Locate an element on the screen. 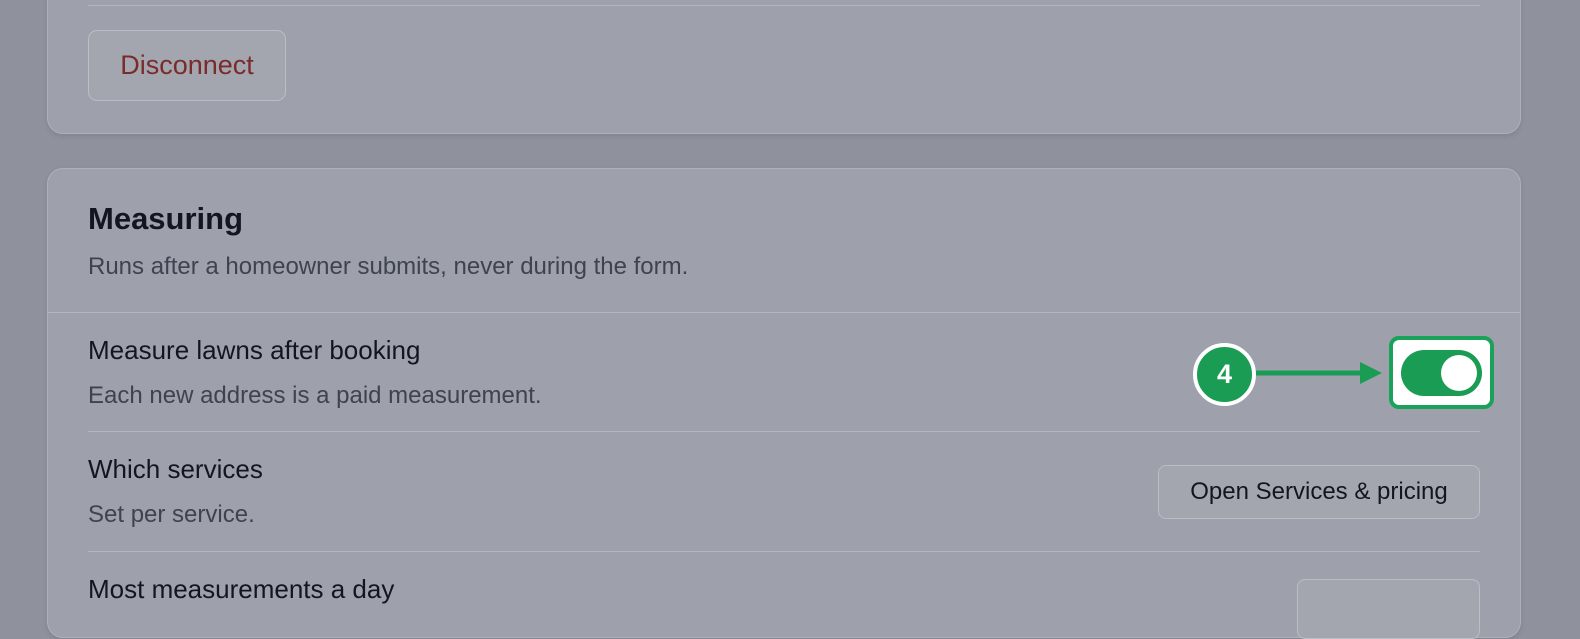 Image resolution: width=1580 pixels, height=639 pixels. step-badge: 4 is located at coordinates (1224, 374).